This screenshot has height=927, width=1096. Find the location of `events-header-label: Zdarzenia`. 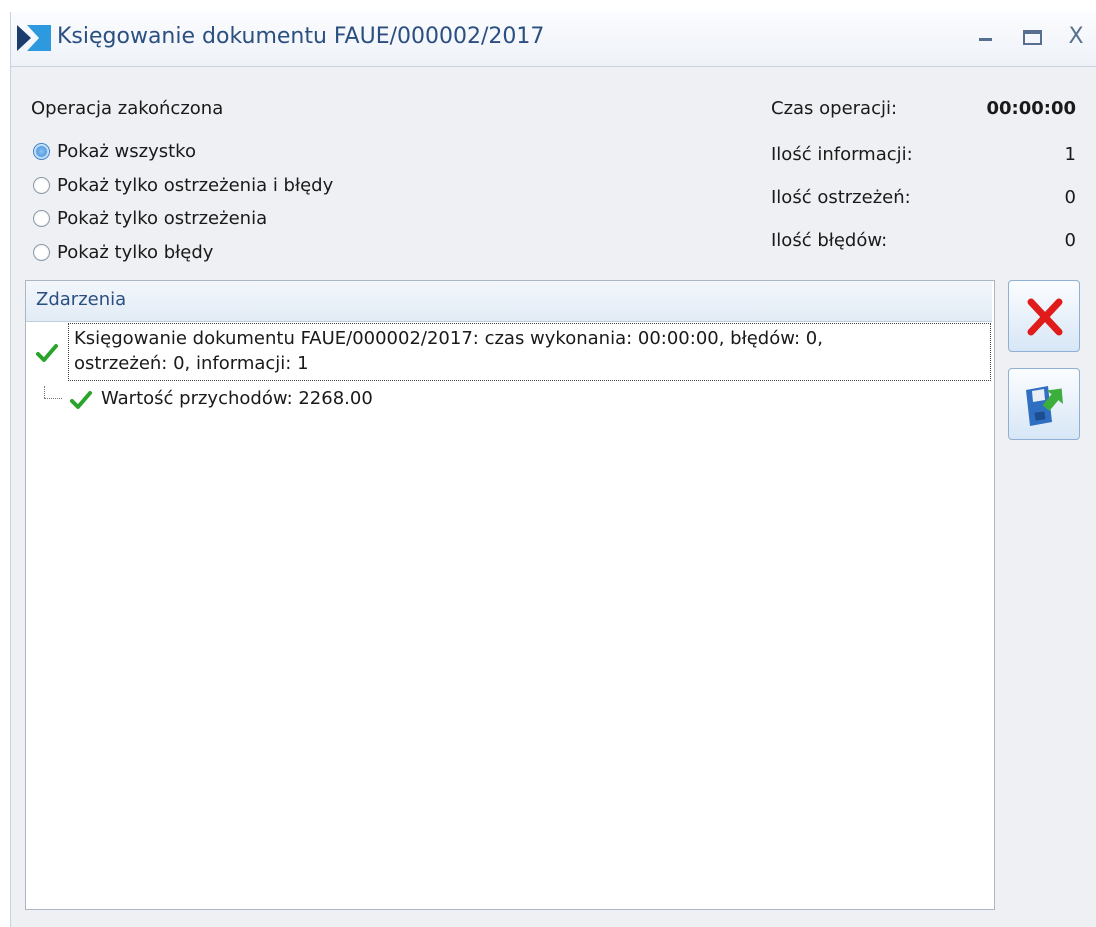

events-header-label: Zdarzenia is located at coordinates (81, 299).